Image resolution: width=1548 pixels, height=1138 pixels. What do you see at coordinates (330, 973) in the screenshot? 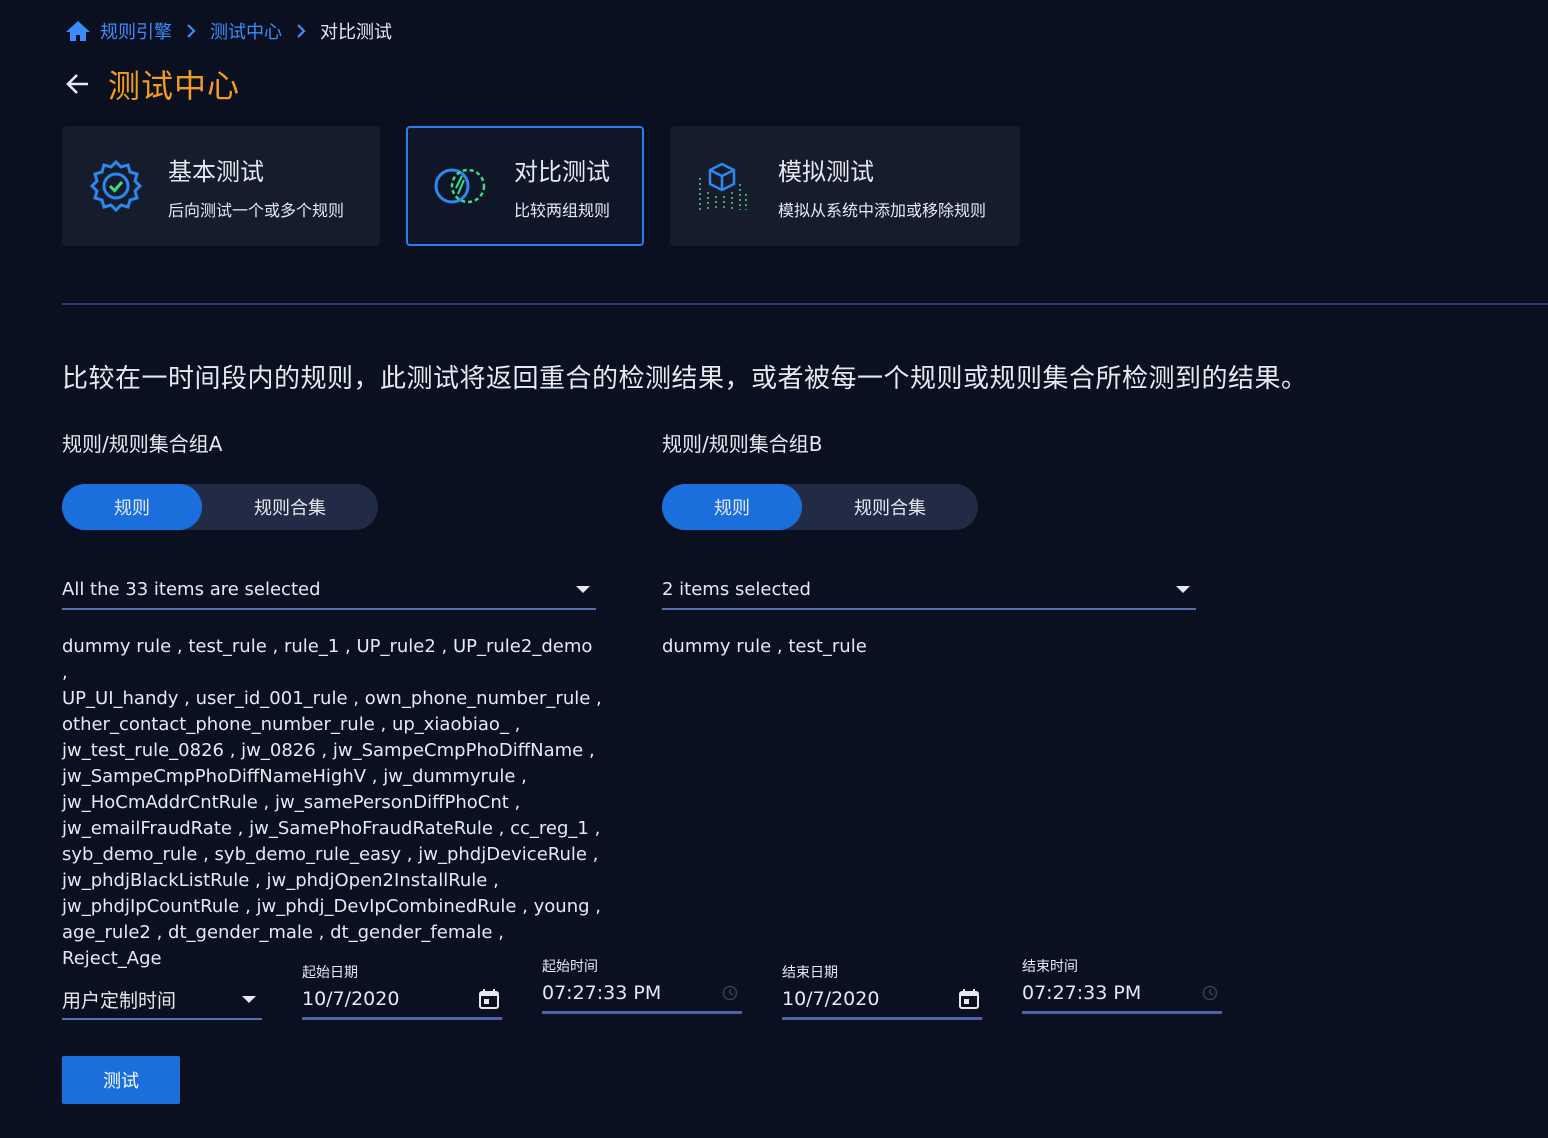
I see `start-date-label: 起始日期` at bounding box center [330, 973].